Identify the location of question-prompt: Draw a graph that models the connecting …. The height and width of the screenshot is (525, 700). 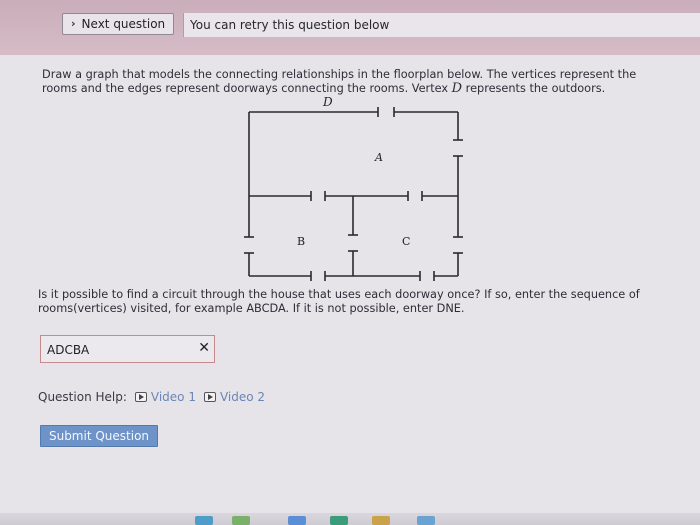
(348, 82).